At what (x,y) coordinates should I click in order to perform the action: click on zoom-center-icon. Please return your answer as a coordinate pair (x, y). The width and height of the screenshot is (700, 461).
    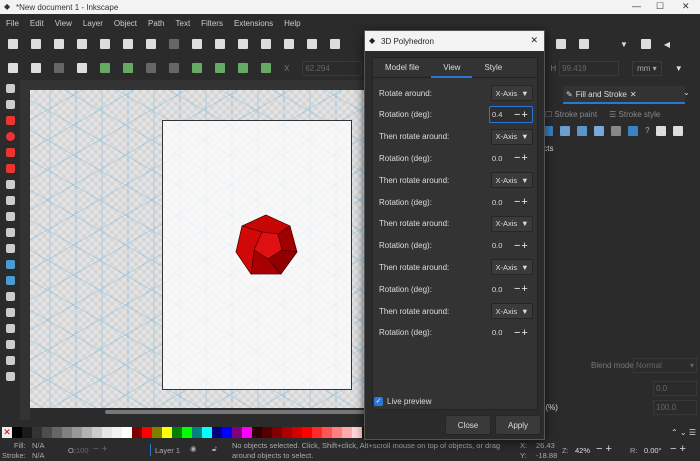
    Looking at the image, I should click on (335, 44).